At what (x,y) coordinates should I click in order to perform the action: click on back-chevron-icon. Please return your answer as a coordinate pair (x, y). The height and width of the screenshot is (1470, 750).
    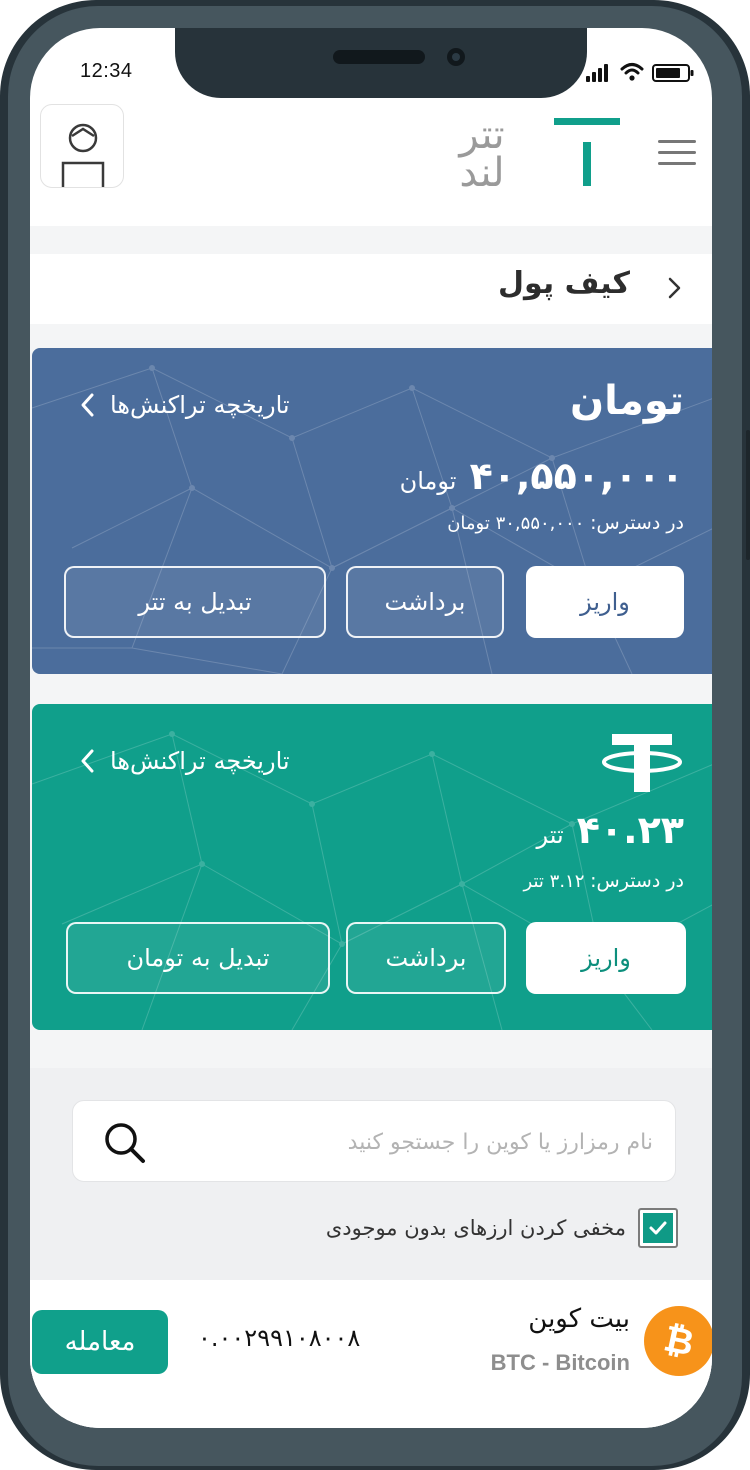
    Looking at the image, I should click on (674, 288).